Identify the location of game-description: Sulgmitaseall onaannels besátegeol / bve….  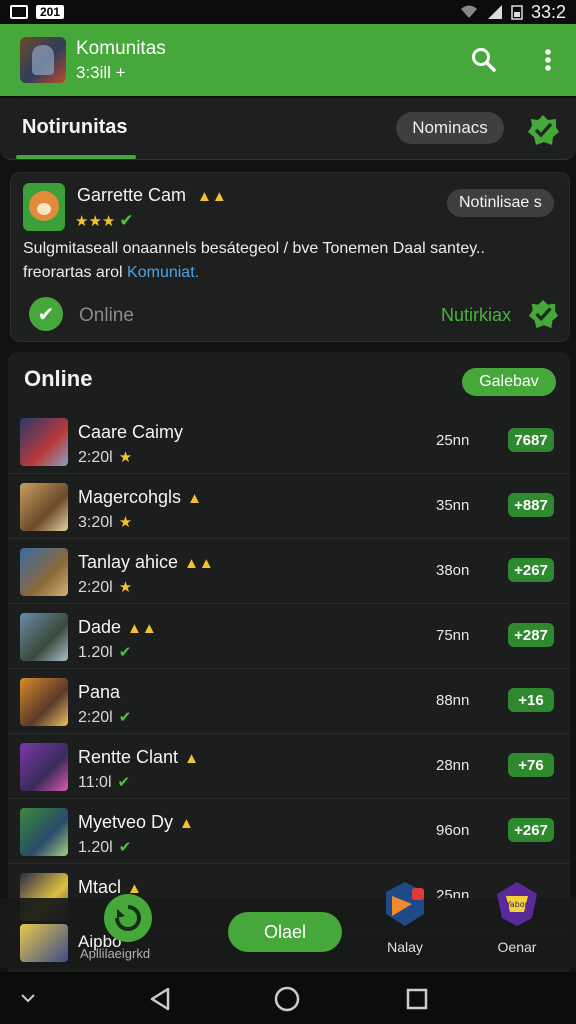
(288, 261).